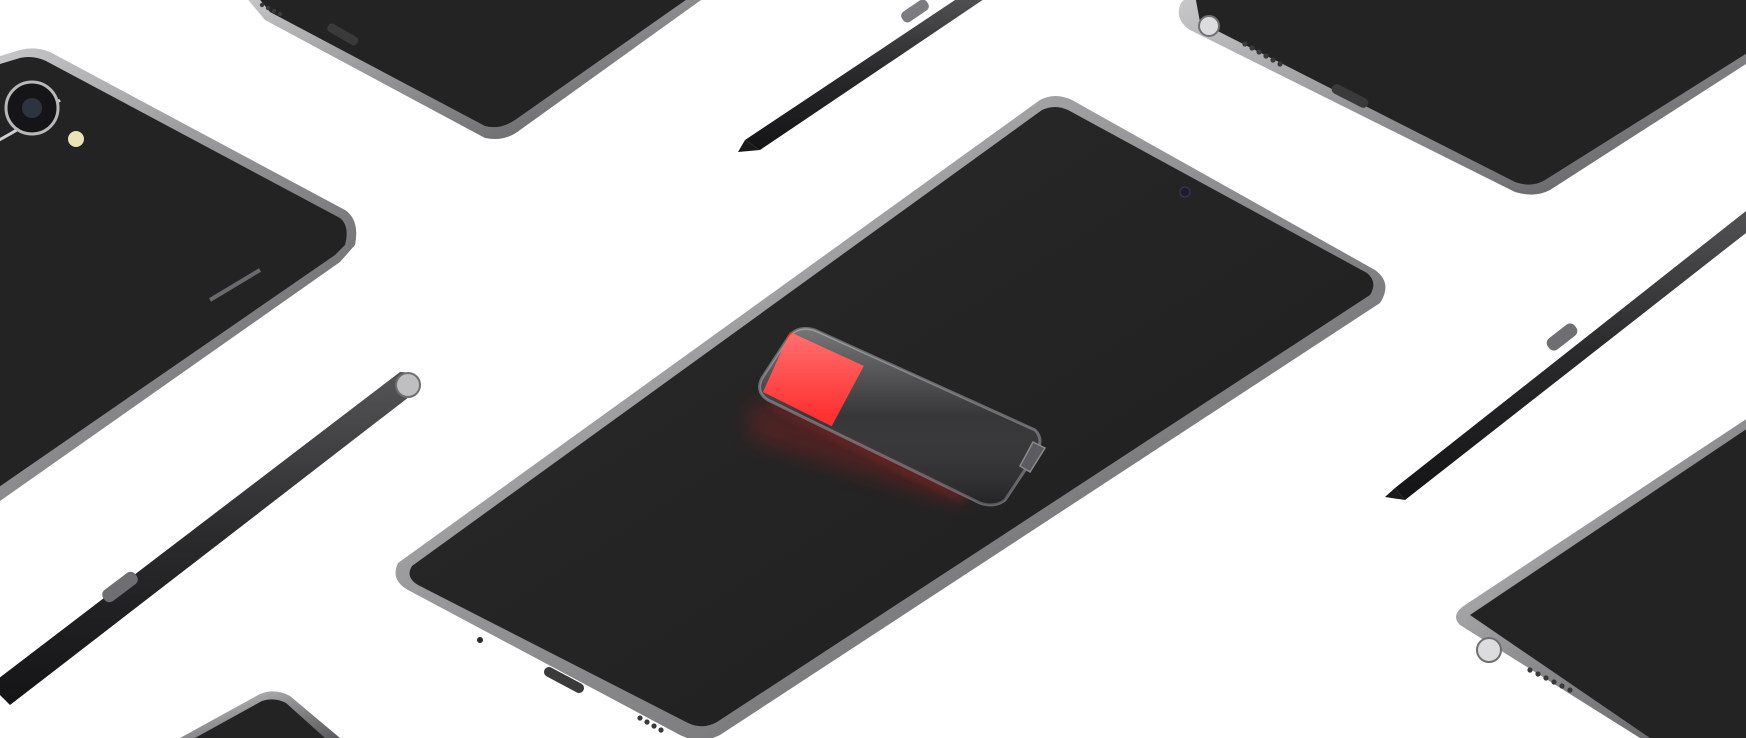 The height and width of the screenshot is (738, 1746). Describe the element at coordinates (76, 139) in the screenshot. I see `flash-icon` at that location.